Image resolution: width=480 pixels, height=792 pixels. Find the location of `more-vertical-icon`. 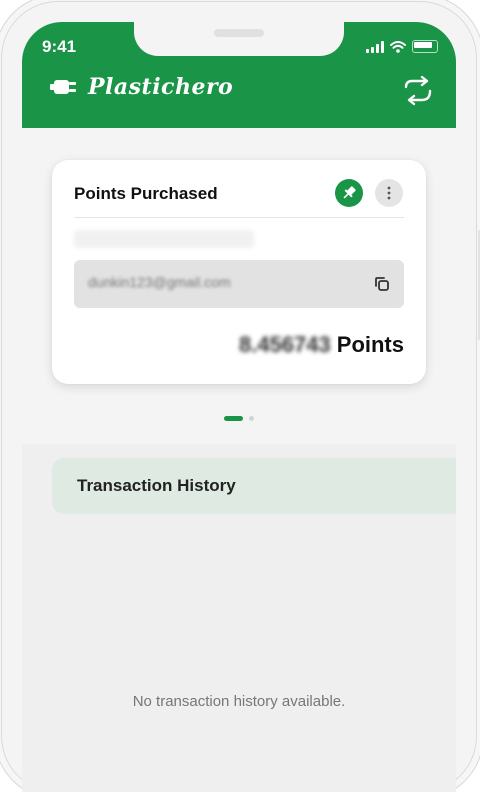

more-vertical-icon is located at coordinates (389, 193).